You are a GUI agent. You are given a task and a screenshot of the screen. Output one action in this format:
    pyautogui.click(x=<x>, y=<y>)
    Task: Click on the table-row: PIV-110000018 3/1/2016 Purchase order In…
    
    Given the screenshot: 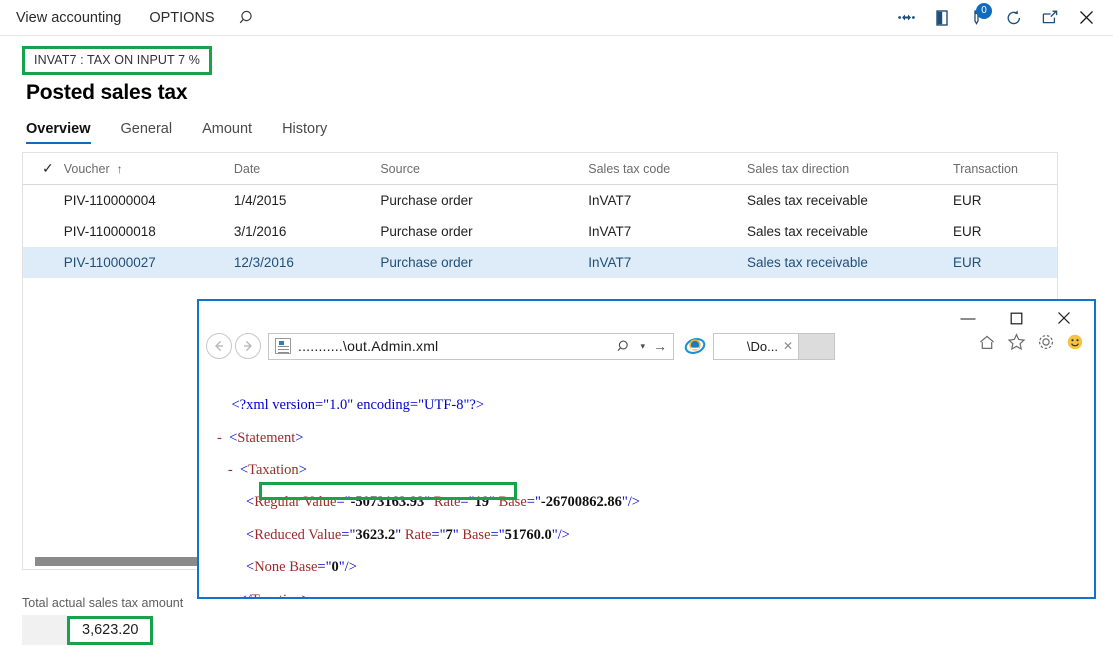 What is the action you would take?
    pyautogui.click(x=540, y=231)
    